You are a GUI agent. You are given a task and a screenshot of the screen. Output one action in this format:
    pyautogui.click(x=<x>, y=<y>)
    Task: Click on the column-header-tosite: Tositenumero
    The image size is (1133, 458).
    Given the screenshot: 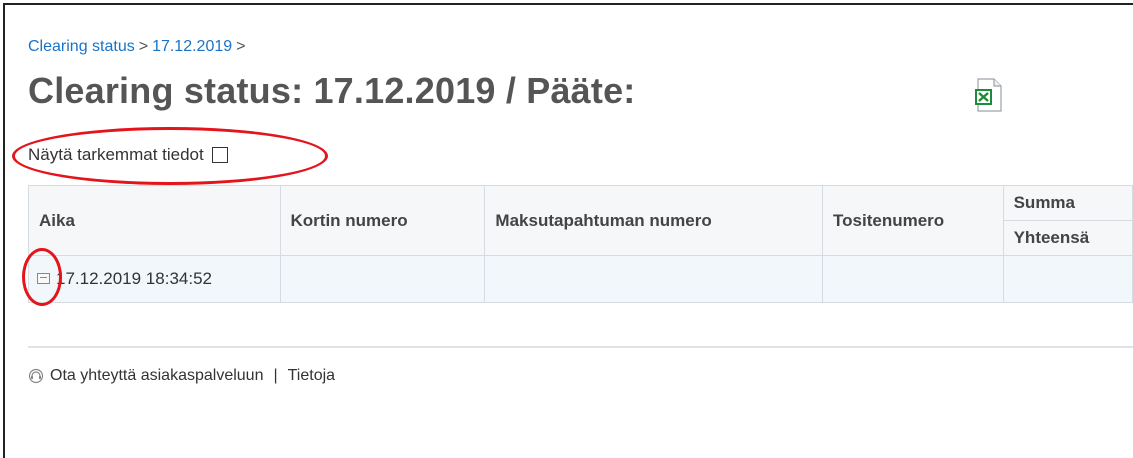 What is the action you would take?
    pyautogui.click(x=913, y=220)
    